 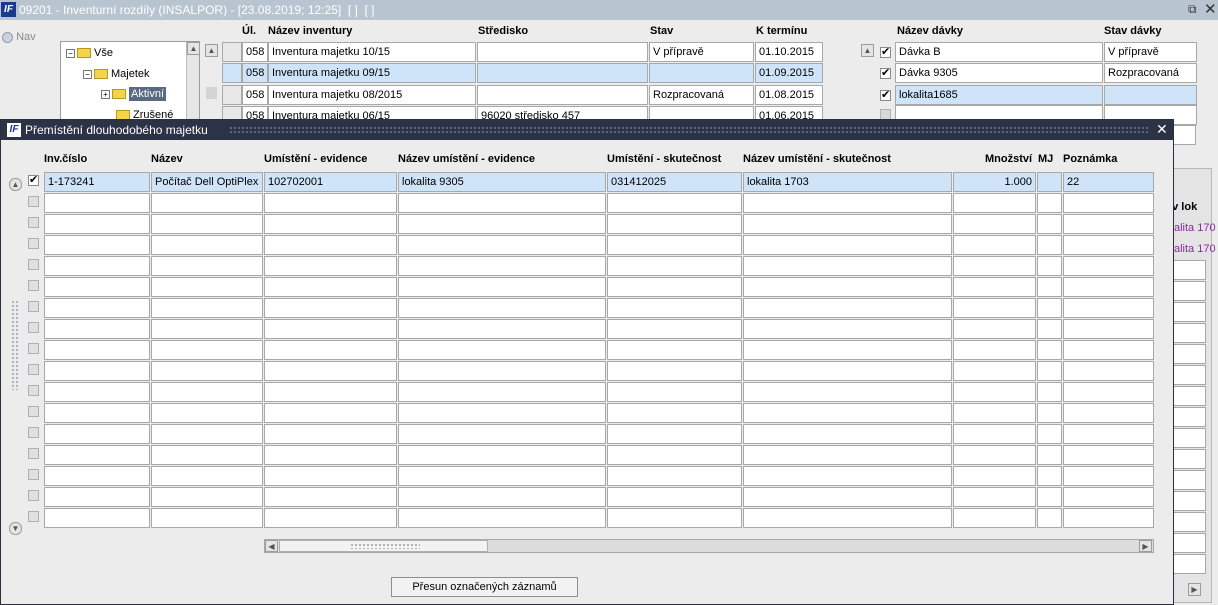 I want to click on tree-scrollbar: ▲, so click(x=192, y=81).